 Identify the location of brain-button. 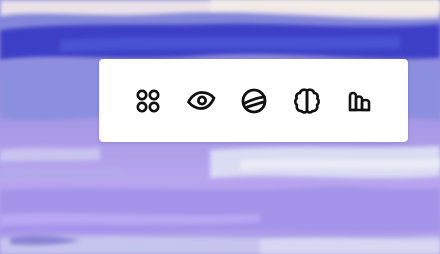
(307, 101).